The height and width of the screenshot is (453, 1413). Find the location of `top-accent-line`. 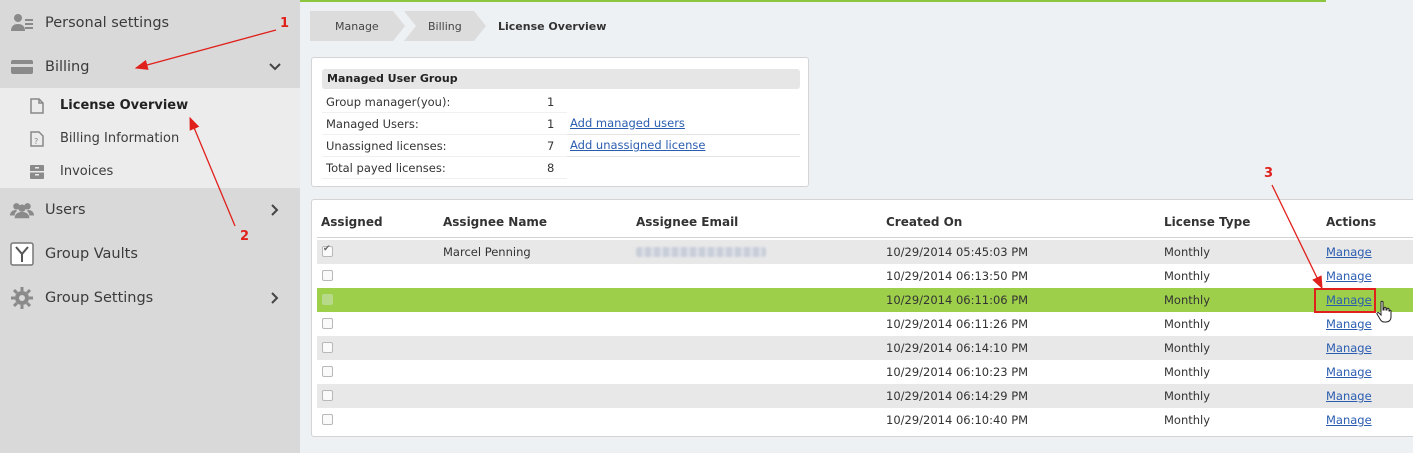

top-accent-line is located at coordinates (813, 1).